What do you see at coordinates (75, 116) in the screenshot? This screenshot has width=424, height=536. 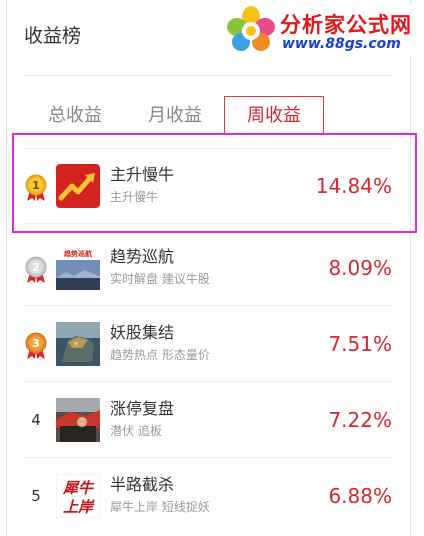 I see `tab-total-earnings: 总收益` at bounding box center [75, 116].